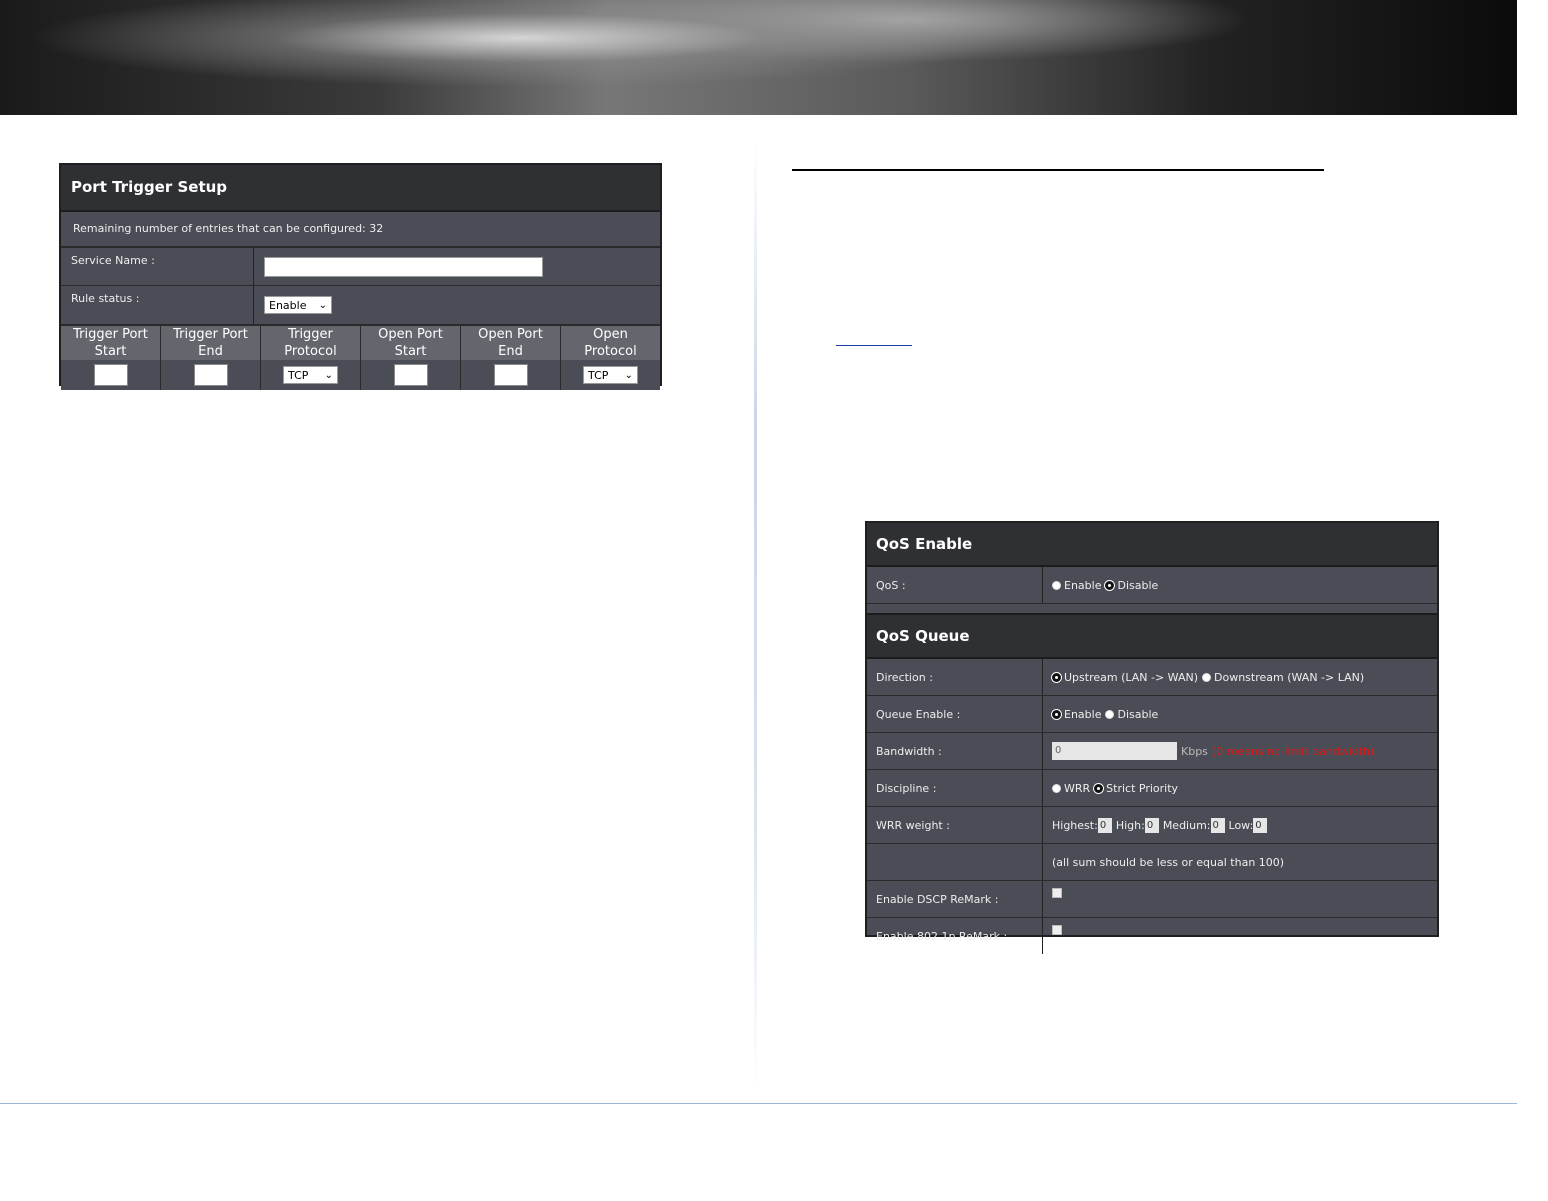  Describe the element at coordinates (360, 375) in the screenshot. I see `port-grid-row: TCP ⌄ TCP ⌄` at that location.